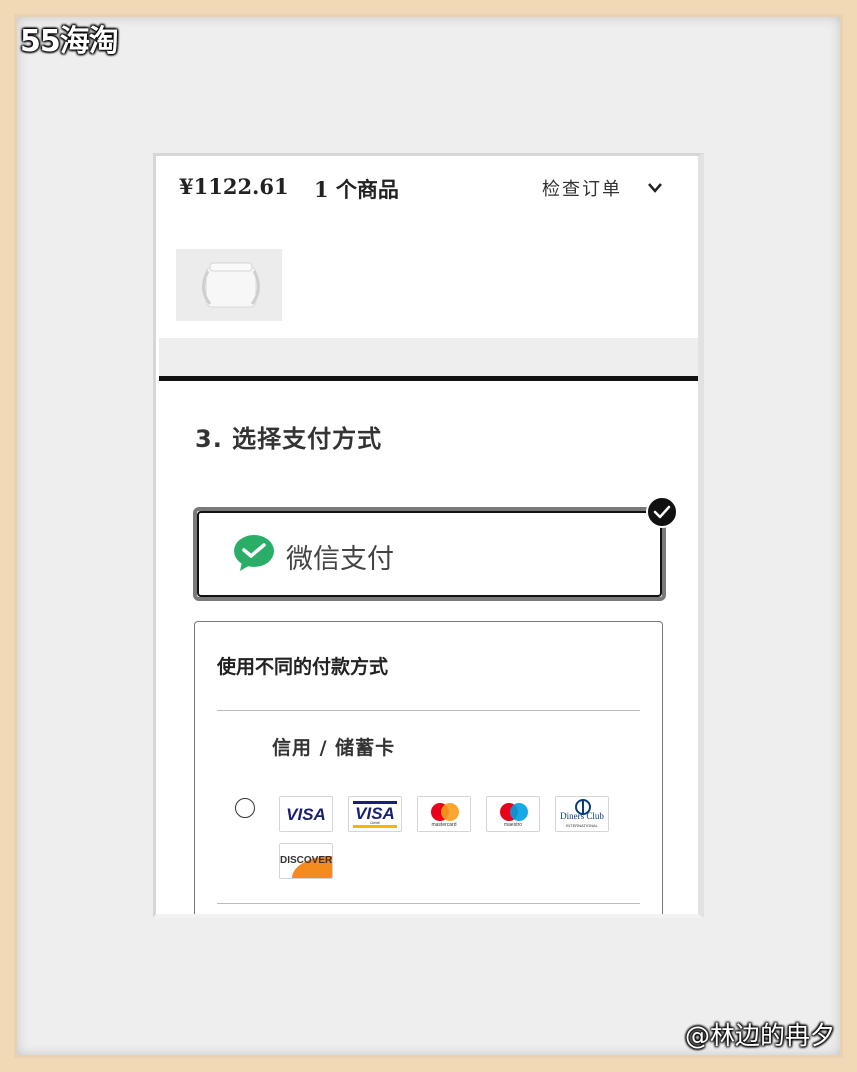  What do you see at coordinates (245, 808) in the screenshot?
I see `card-radio-button` at bounding box center [245, 808].